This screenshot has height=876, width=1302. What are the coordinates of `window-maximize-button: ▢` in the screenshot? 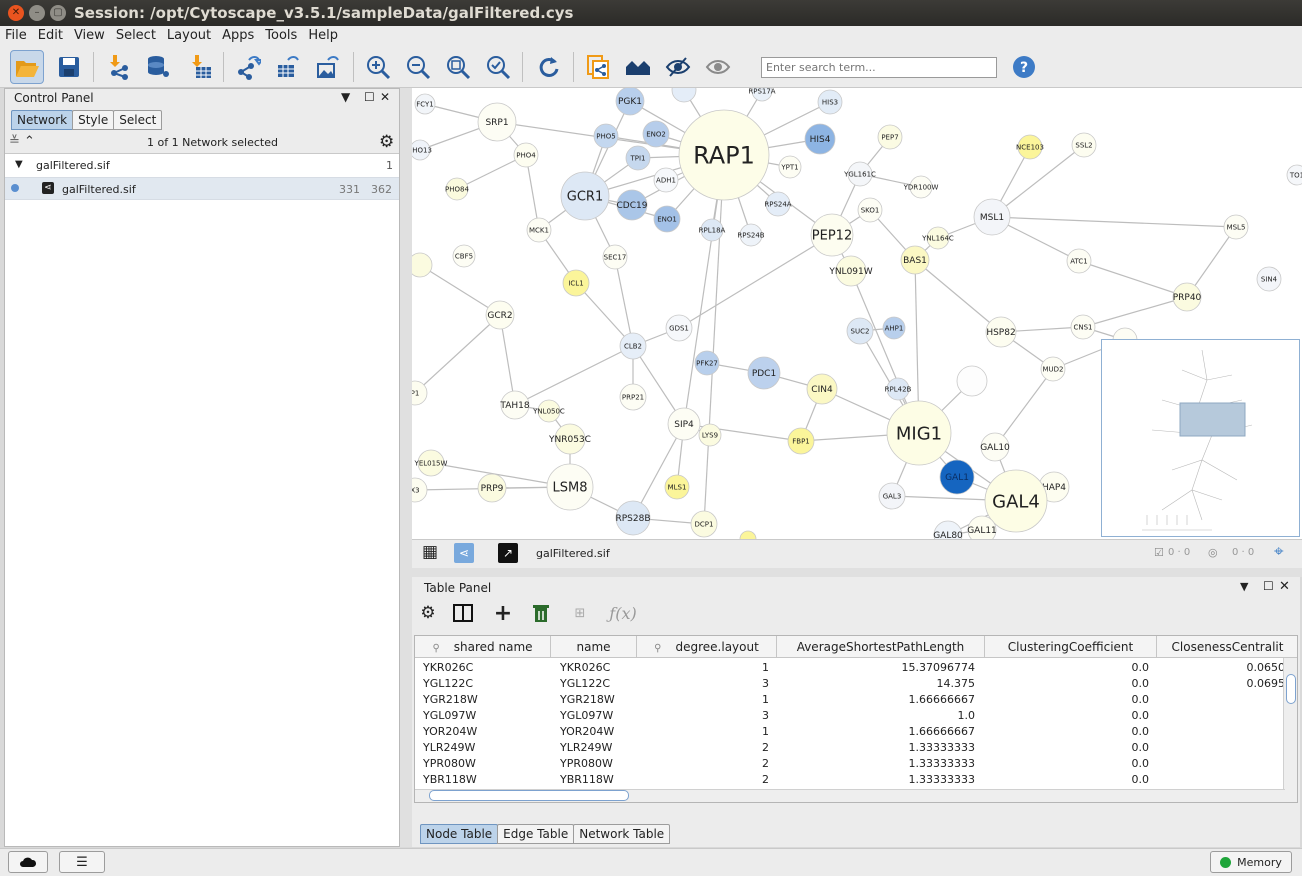 It's located at (58, 13).